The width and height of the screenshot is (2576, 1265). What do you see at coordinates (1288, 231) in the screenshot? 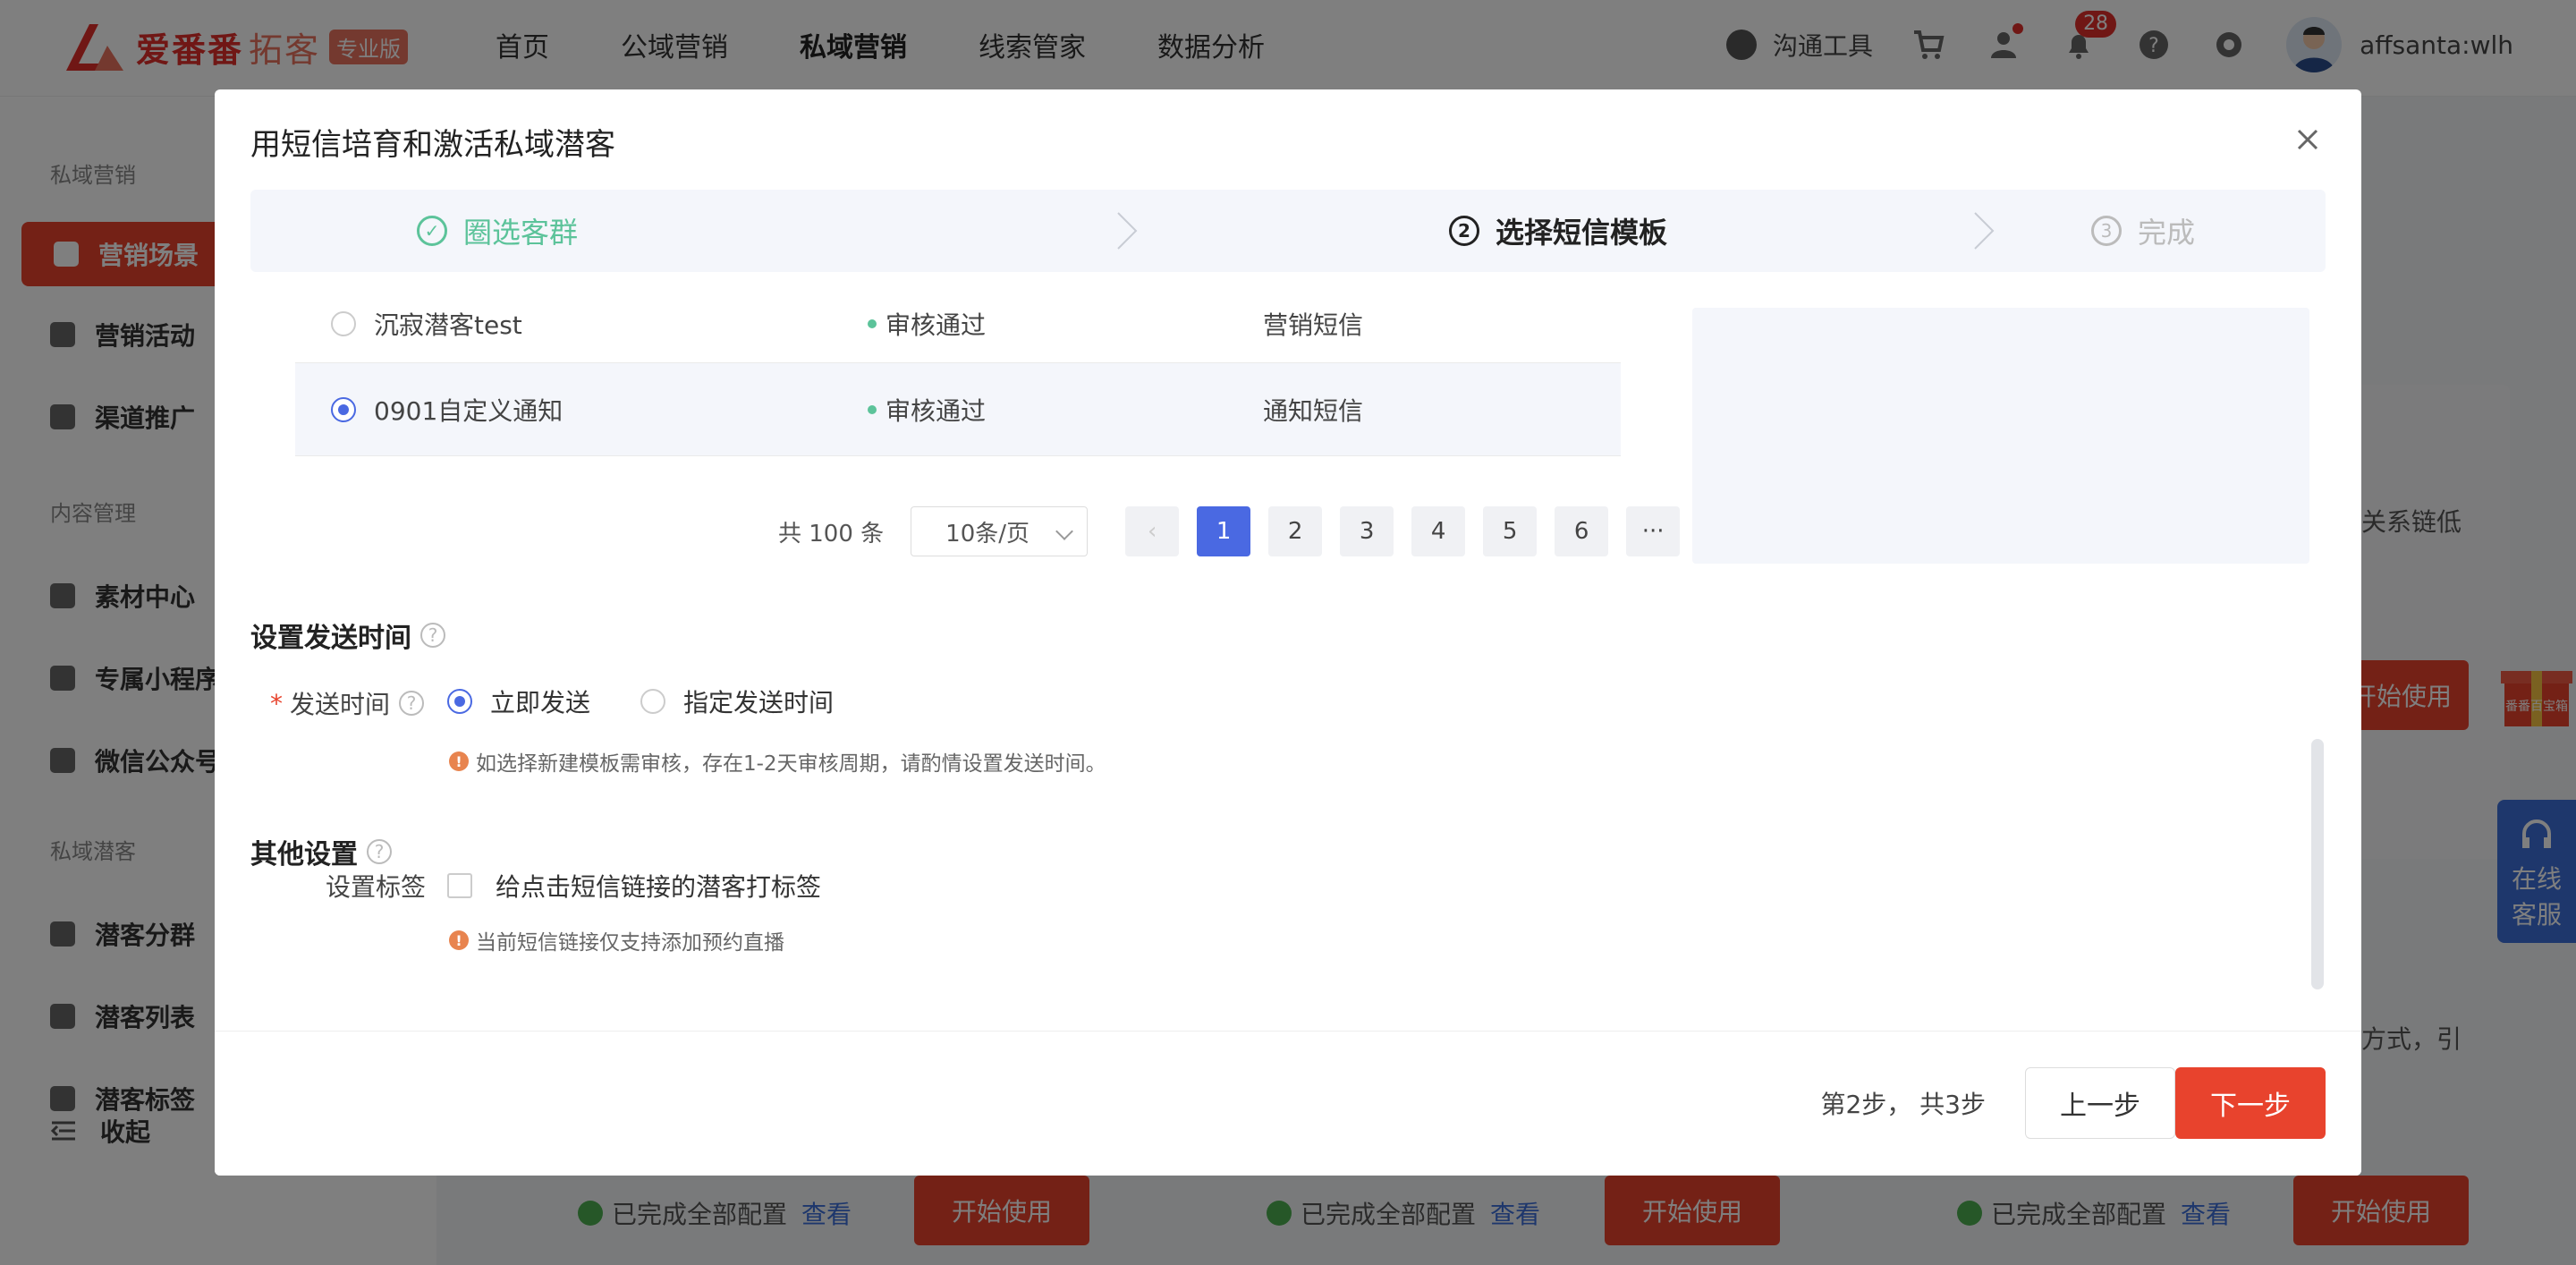
I see `step-indicator: ✓ 圈选客群 2 选择短信模板 3 完成` at bounding box center [1288, 231].